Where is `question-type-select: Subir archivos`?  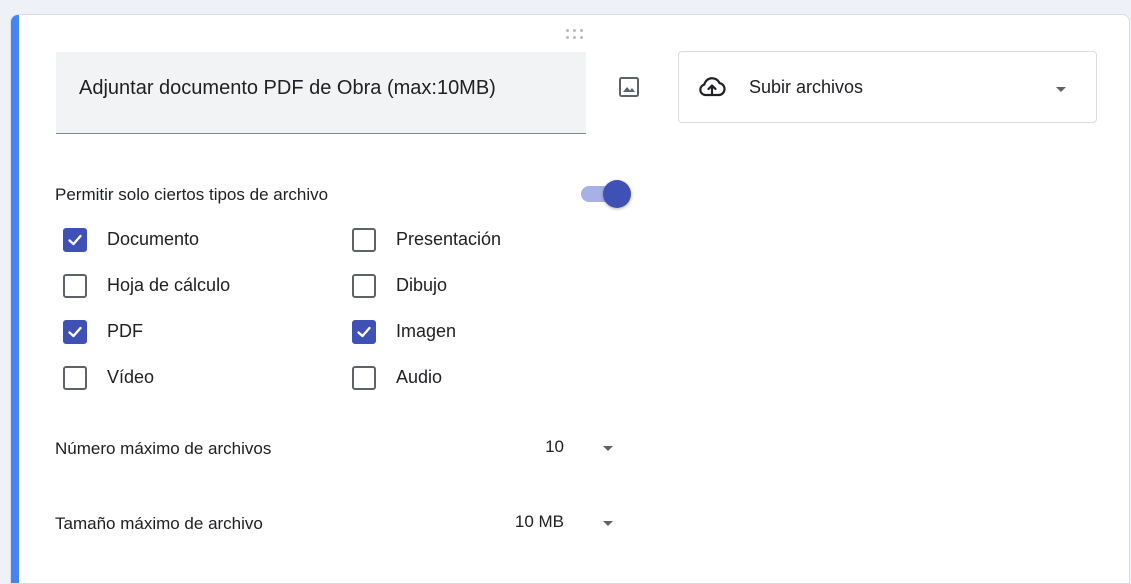
question-type-select: Subir archivos is located at coordinates (887, 87).